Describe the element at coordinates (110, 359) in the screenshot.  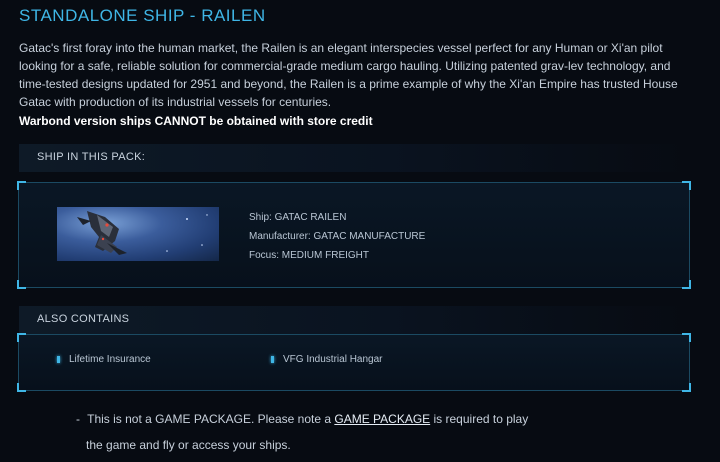
I see `contains-item-label: Lifetime Insurance` at that location.